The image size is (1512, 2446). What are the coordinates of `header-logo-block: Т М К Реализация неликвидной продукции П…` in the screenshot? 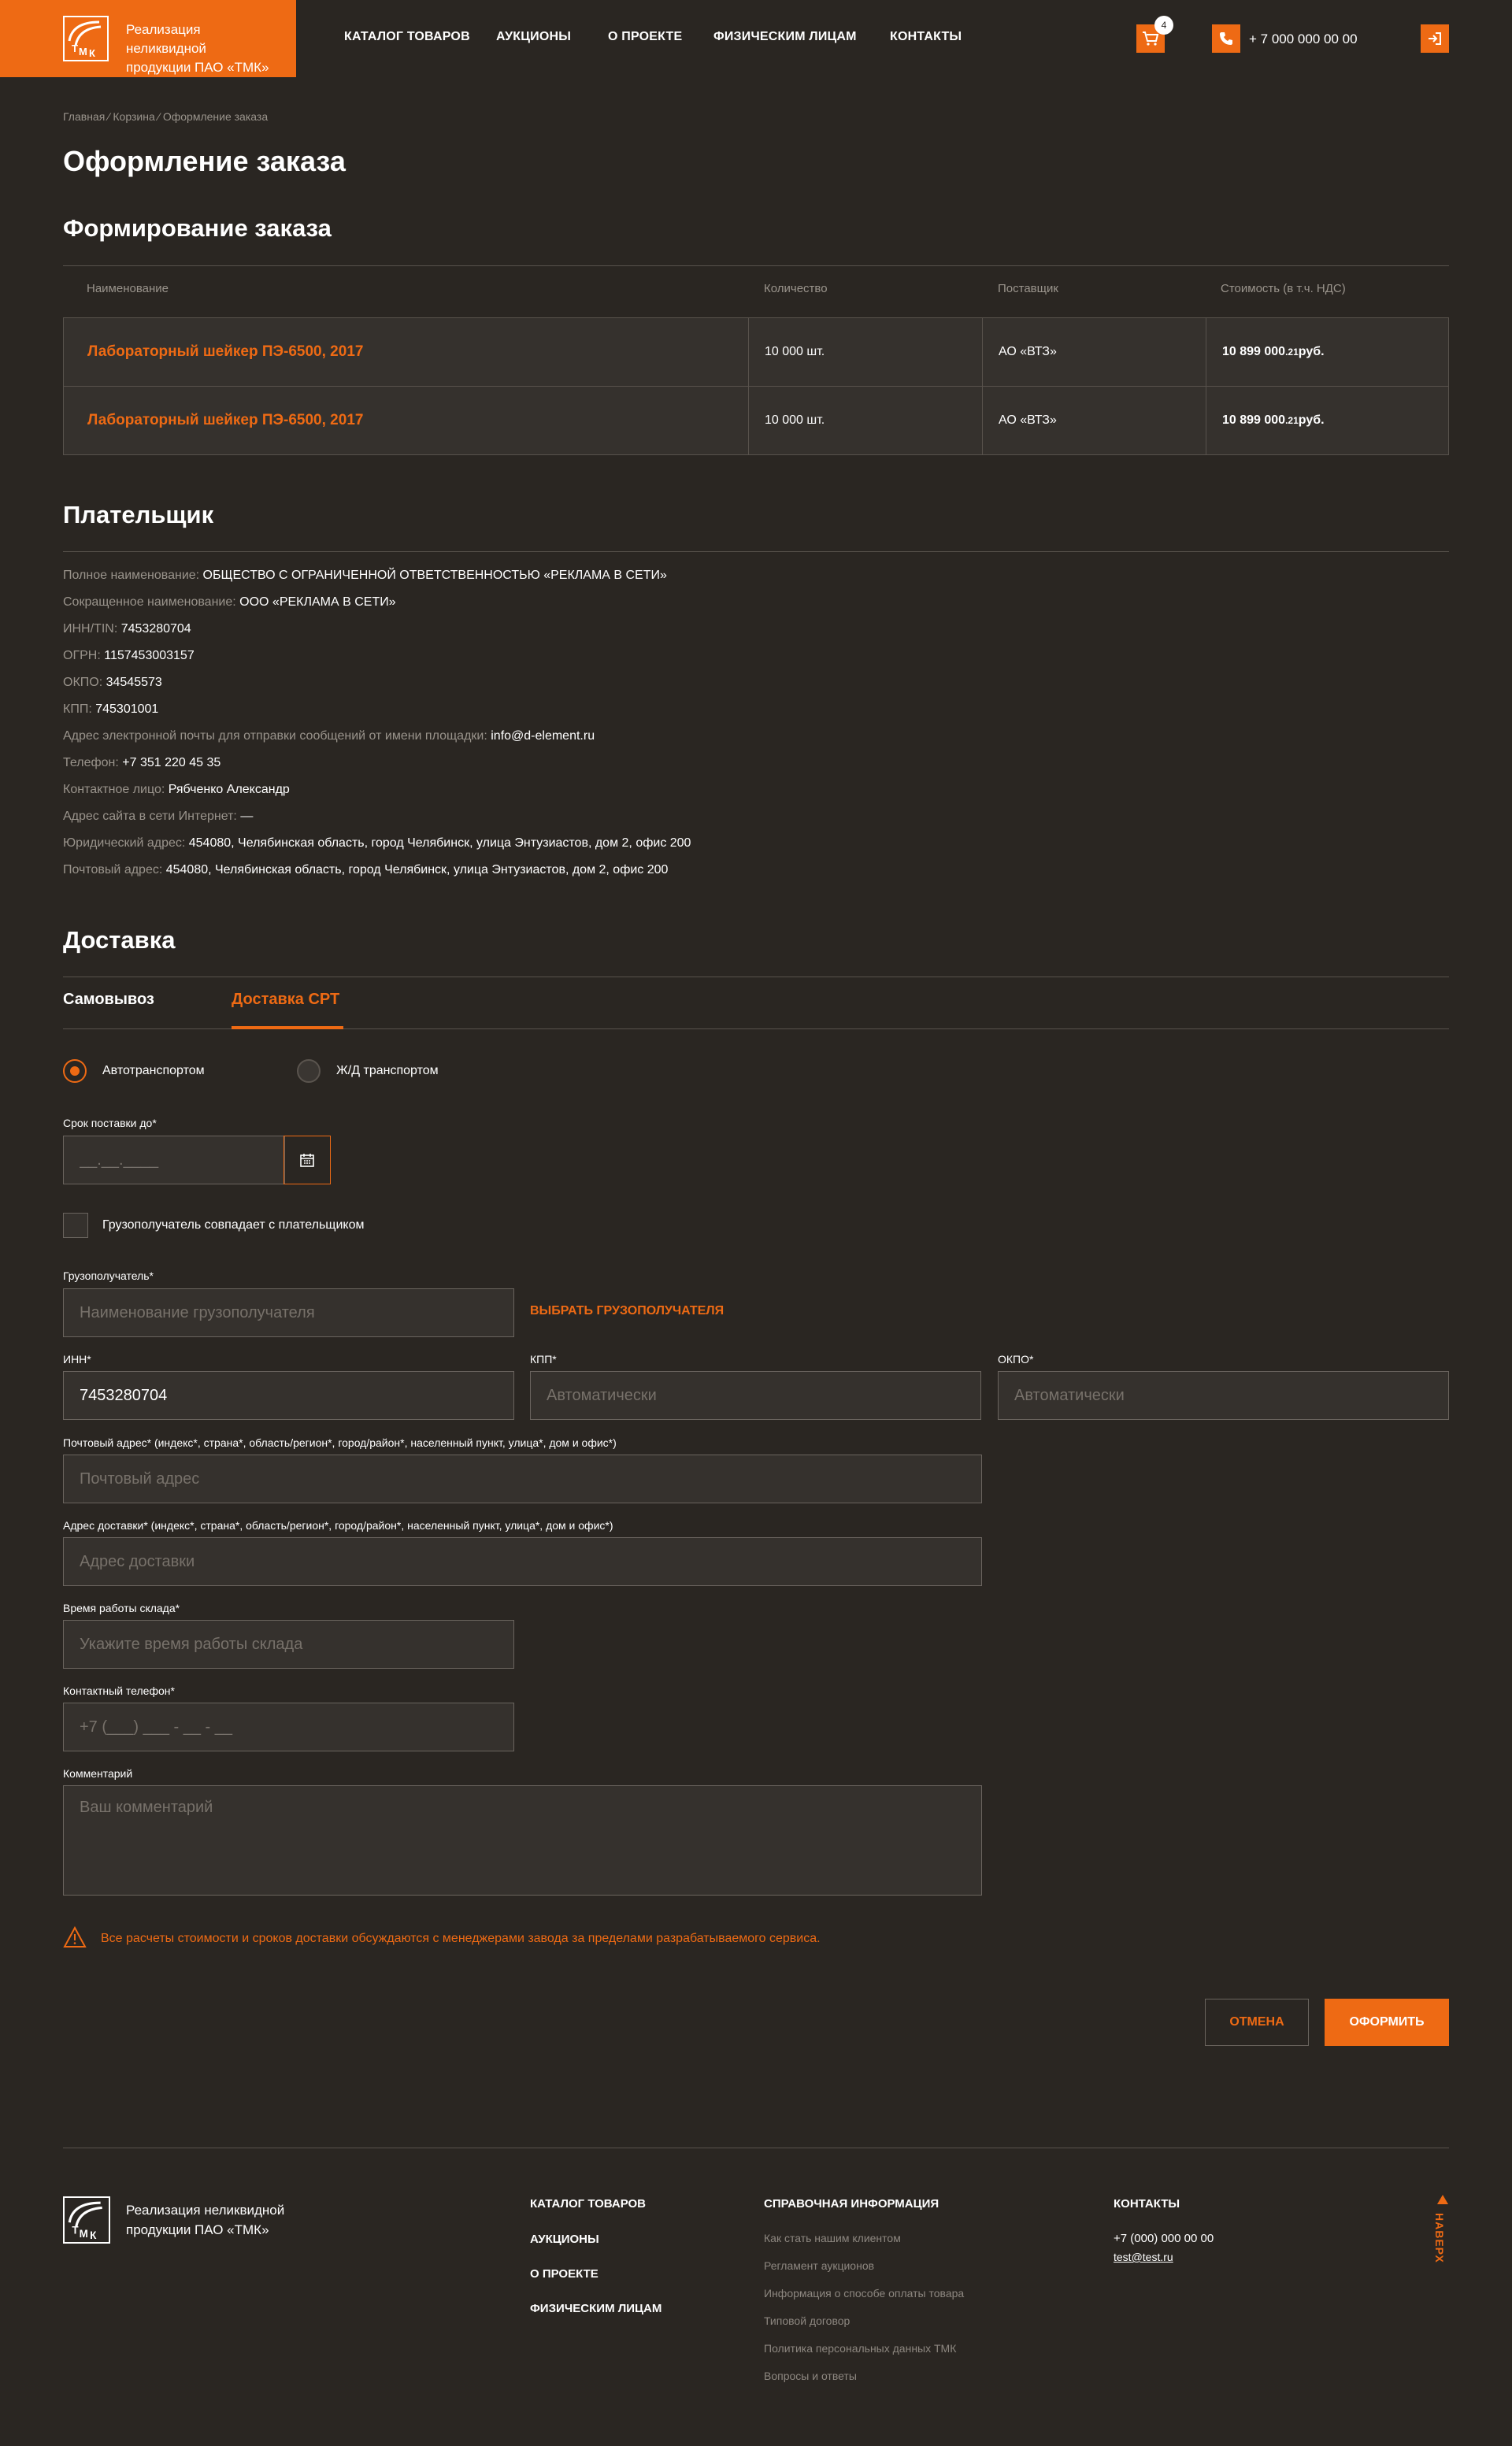 It's located at (148, 38).